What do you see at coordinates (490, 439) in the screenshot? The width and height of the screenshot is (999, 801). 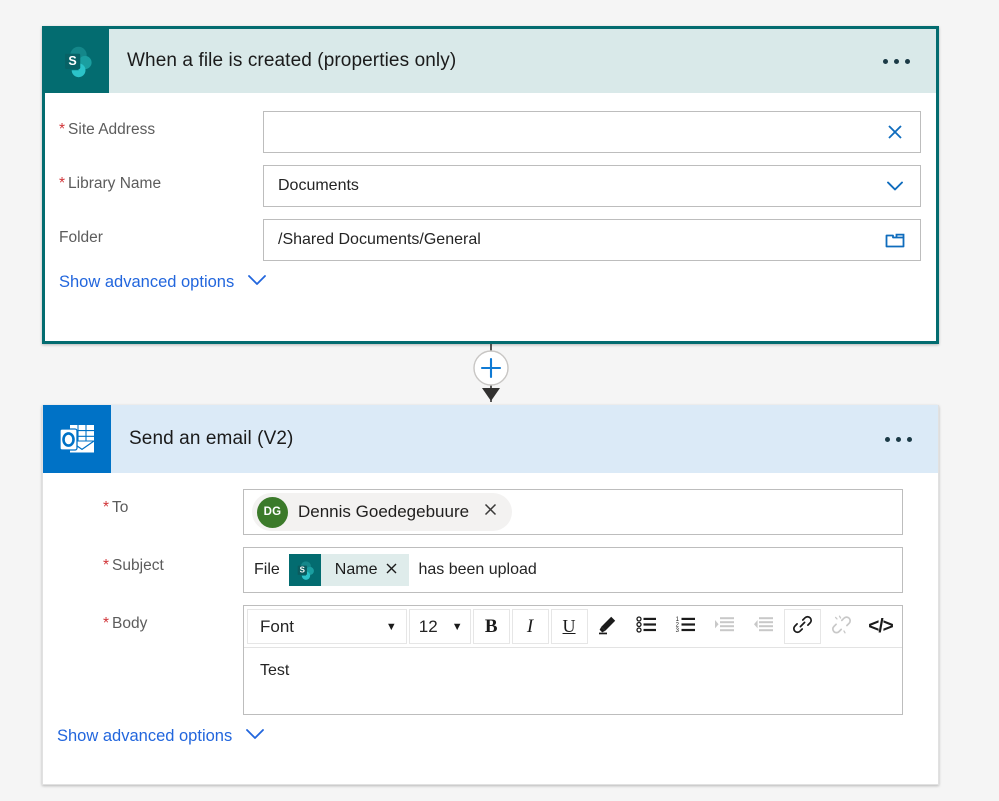 I see `email-card-header: Send an email (V2)` at bounding box center [490, 439].